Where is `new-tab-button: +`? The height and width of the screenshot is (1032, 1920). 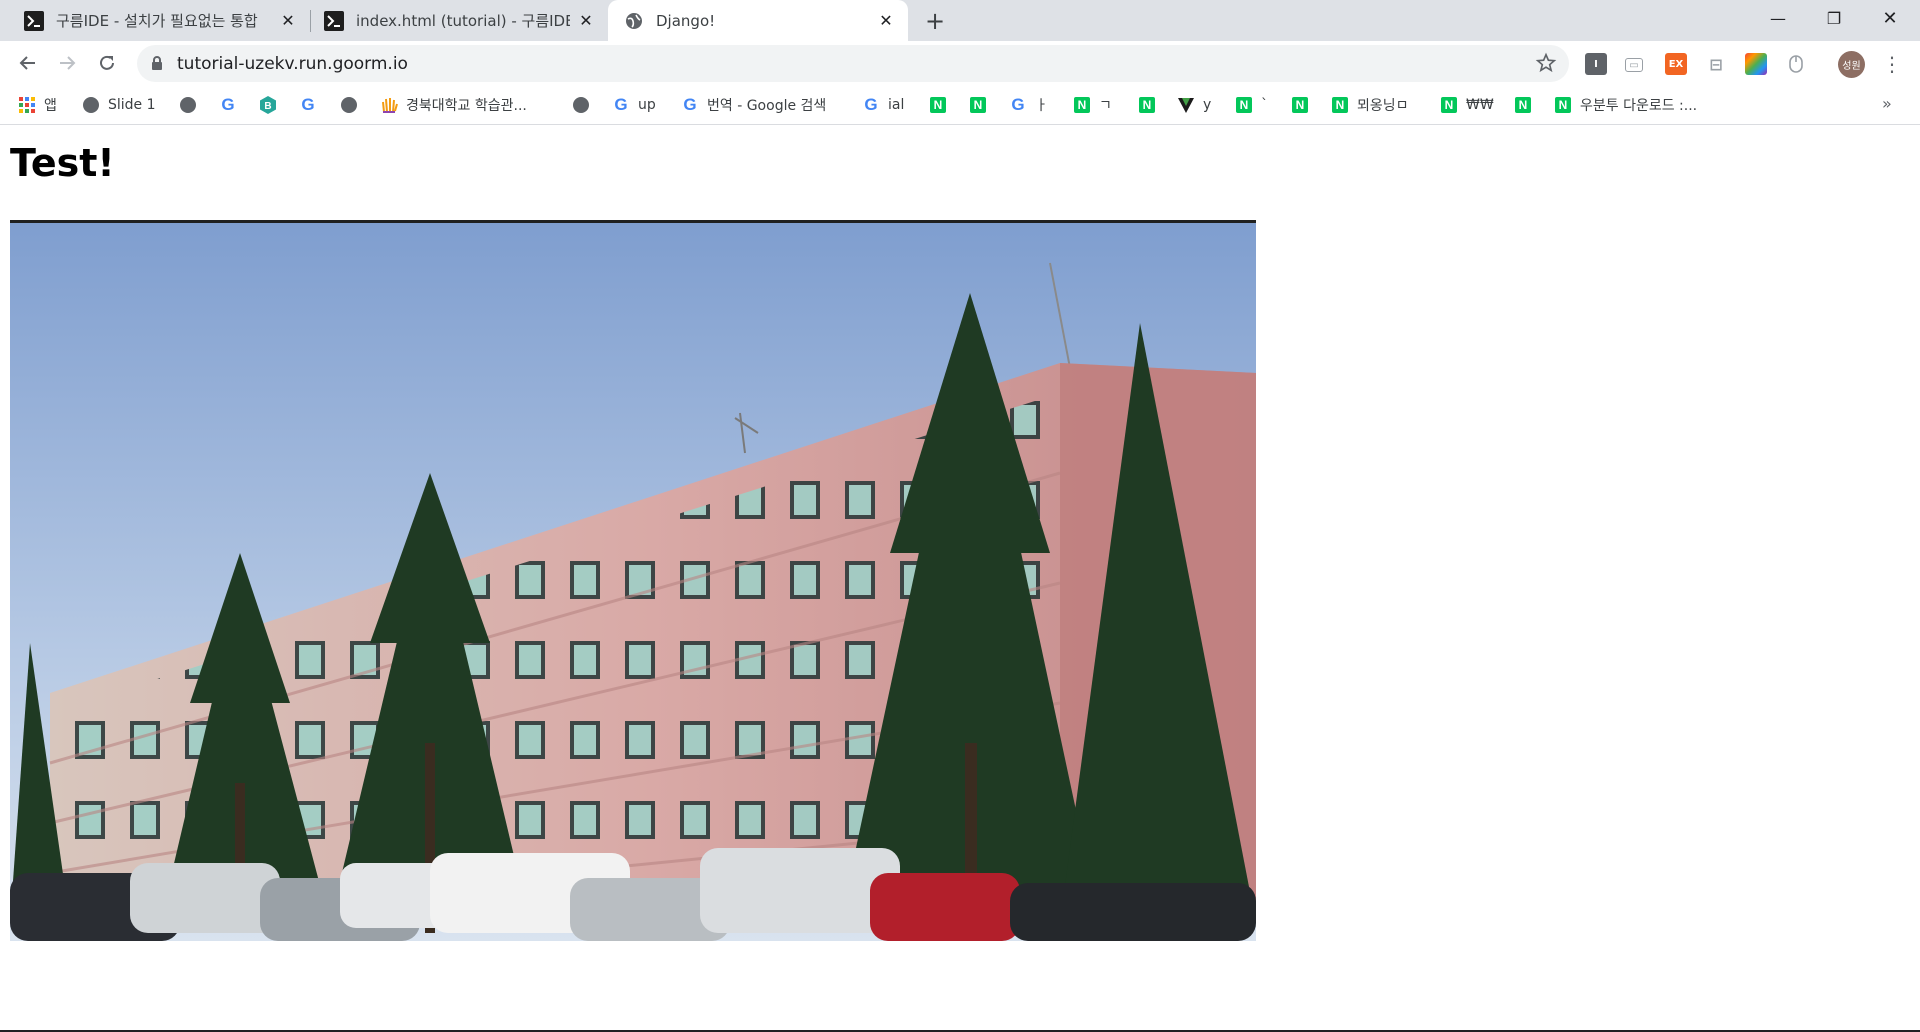 new-tab-button: + is located at coordinates (935, 21).